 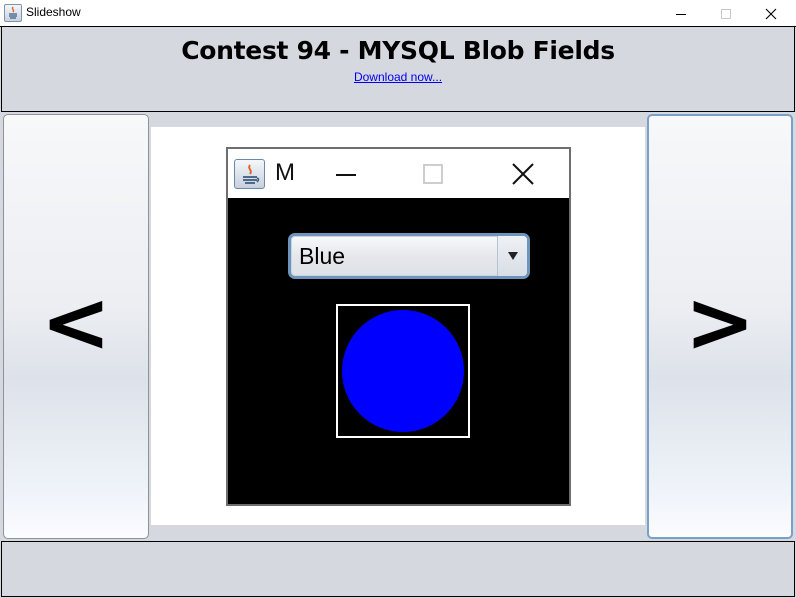 I want to click on screenshot-minimize-button, so click(x=346, y=174).